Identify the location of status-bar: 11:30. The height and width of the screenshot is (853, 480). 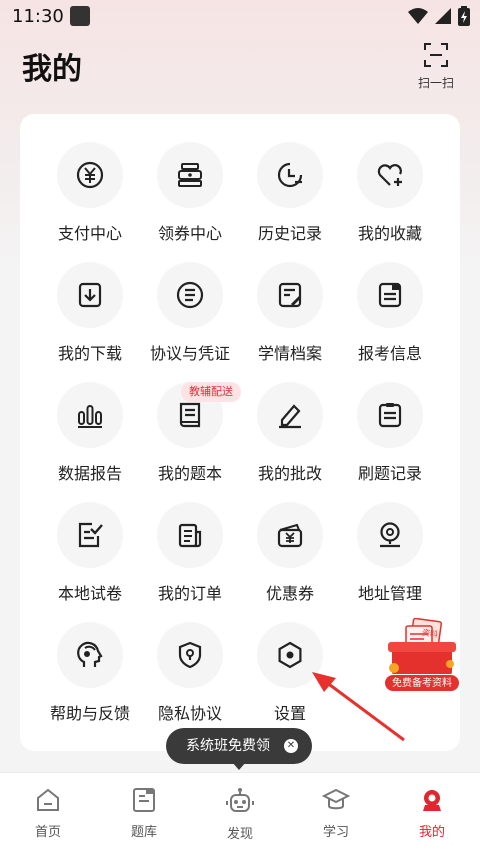
(240, 17).